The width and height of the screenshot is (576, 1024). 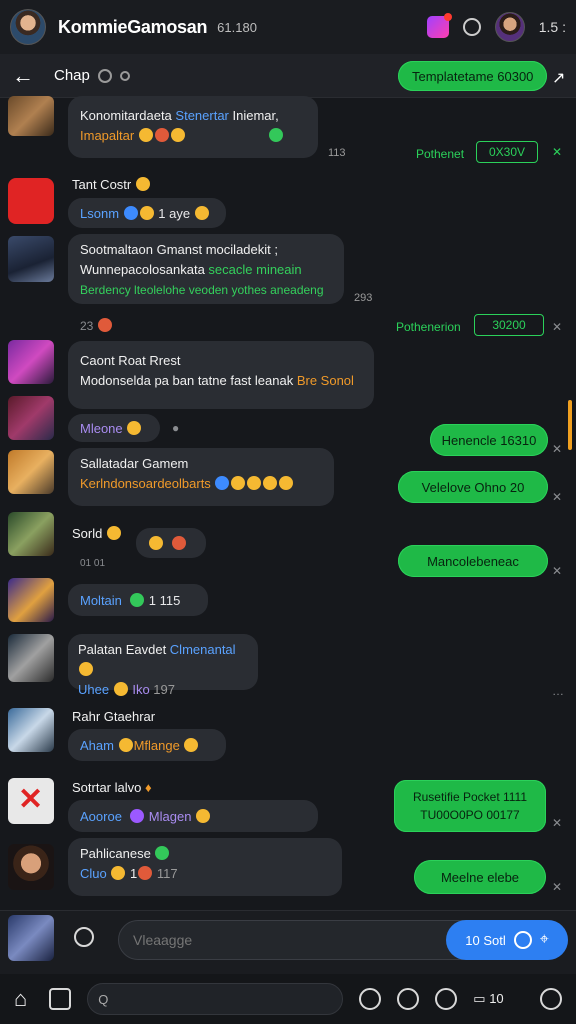 What do you see at coordinates (93, 563) in the screenshot?
I see `timestamp: 01 01` at bounding box center [93, 563].